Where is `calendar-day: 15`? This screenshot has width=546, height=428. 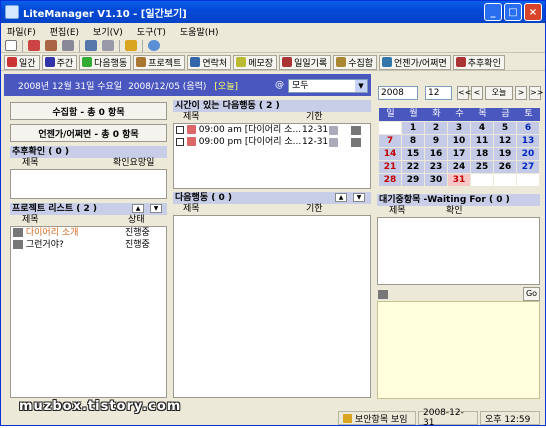 calendar-day: 15 is located at coordinates (413, 154).